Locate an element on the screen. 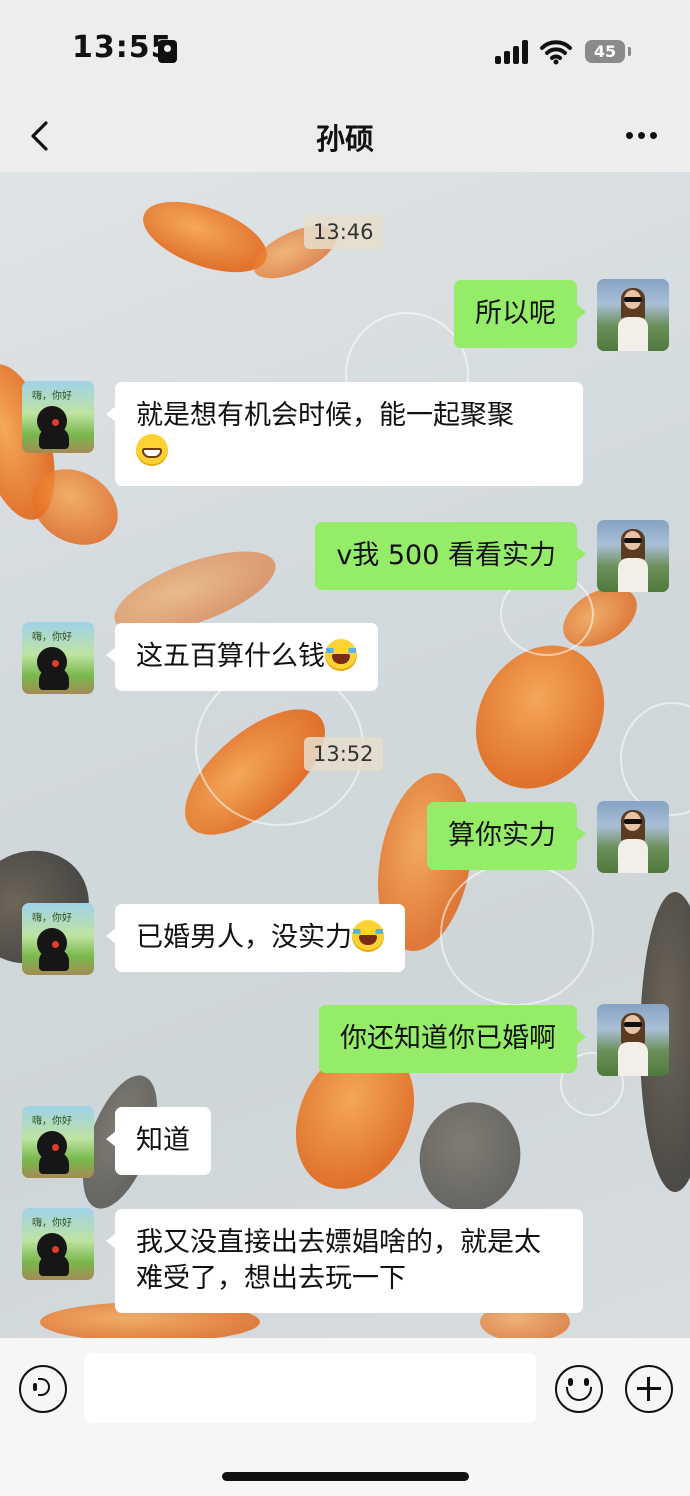 This screenshot has width=690, height=1496. chat-title: 孙硕 is located at coordinates (344, 139).